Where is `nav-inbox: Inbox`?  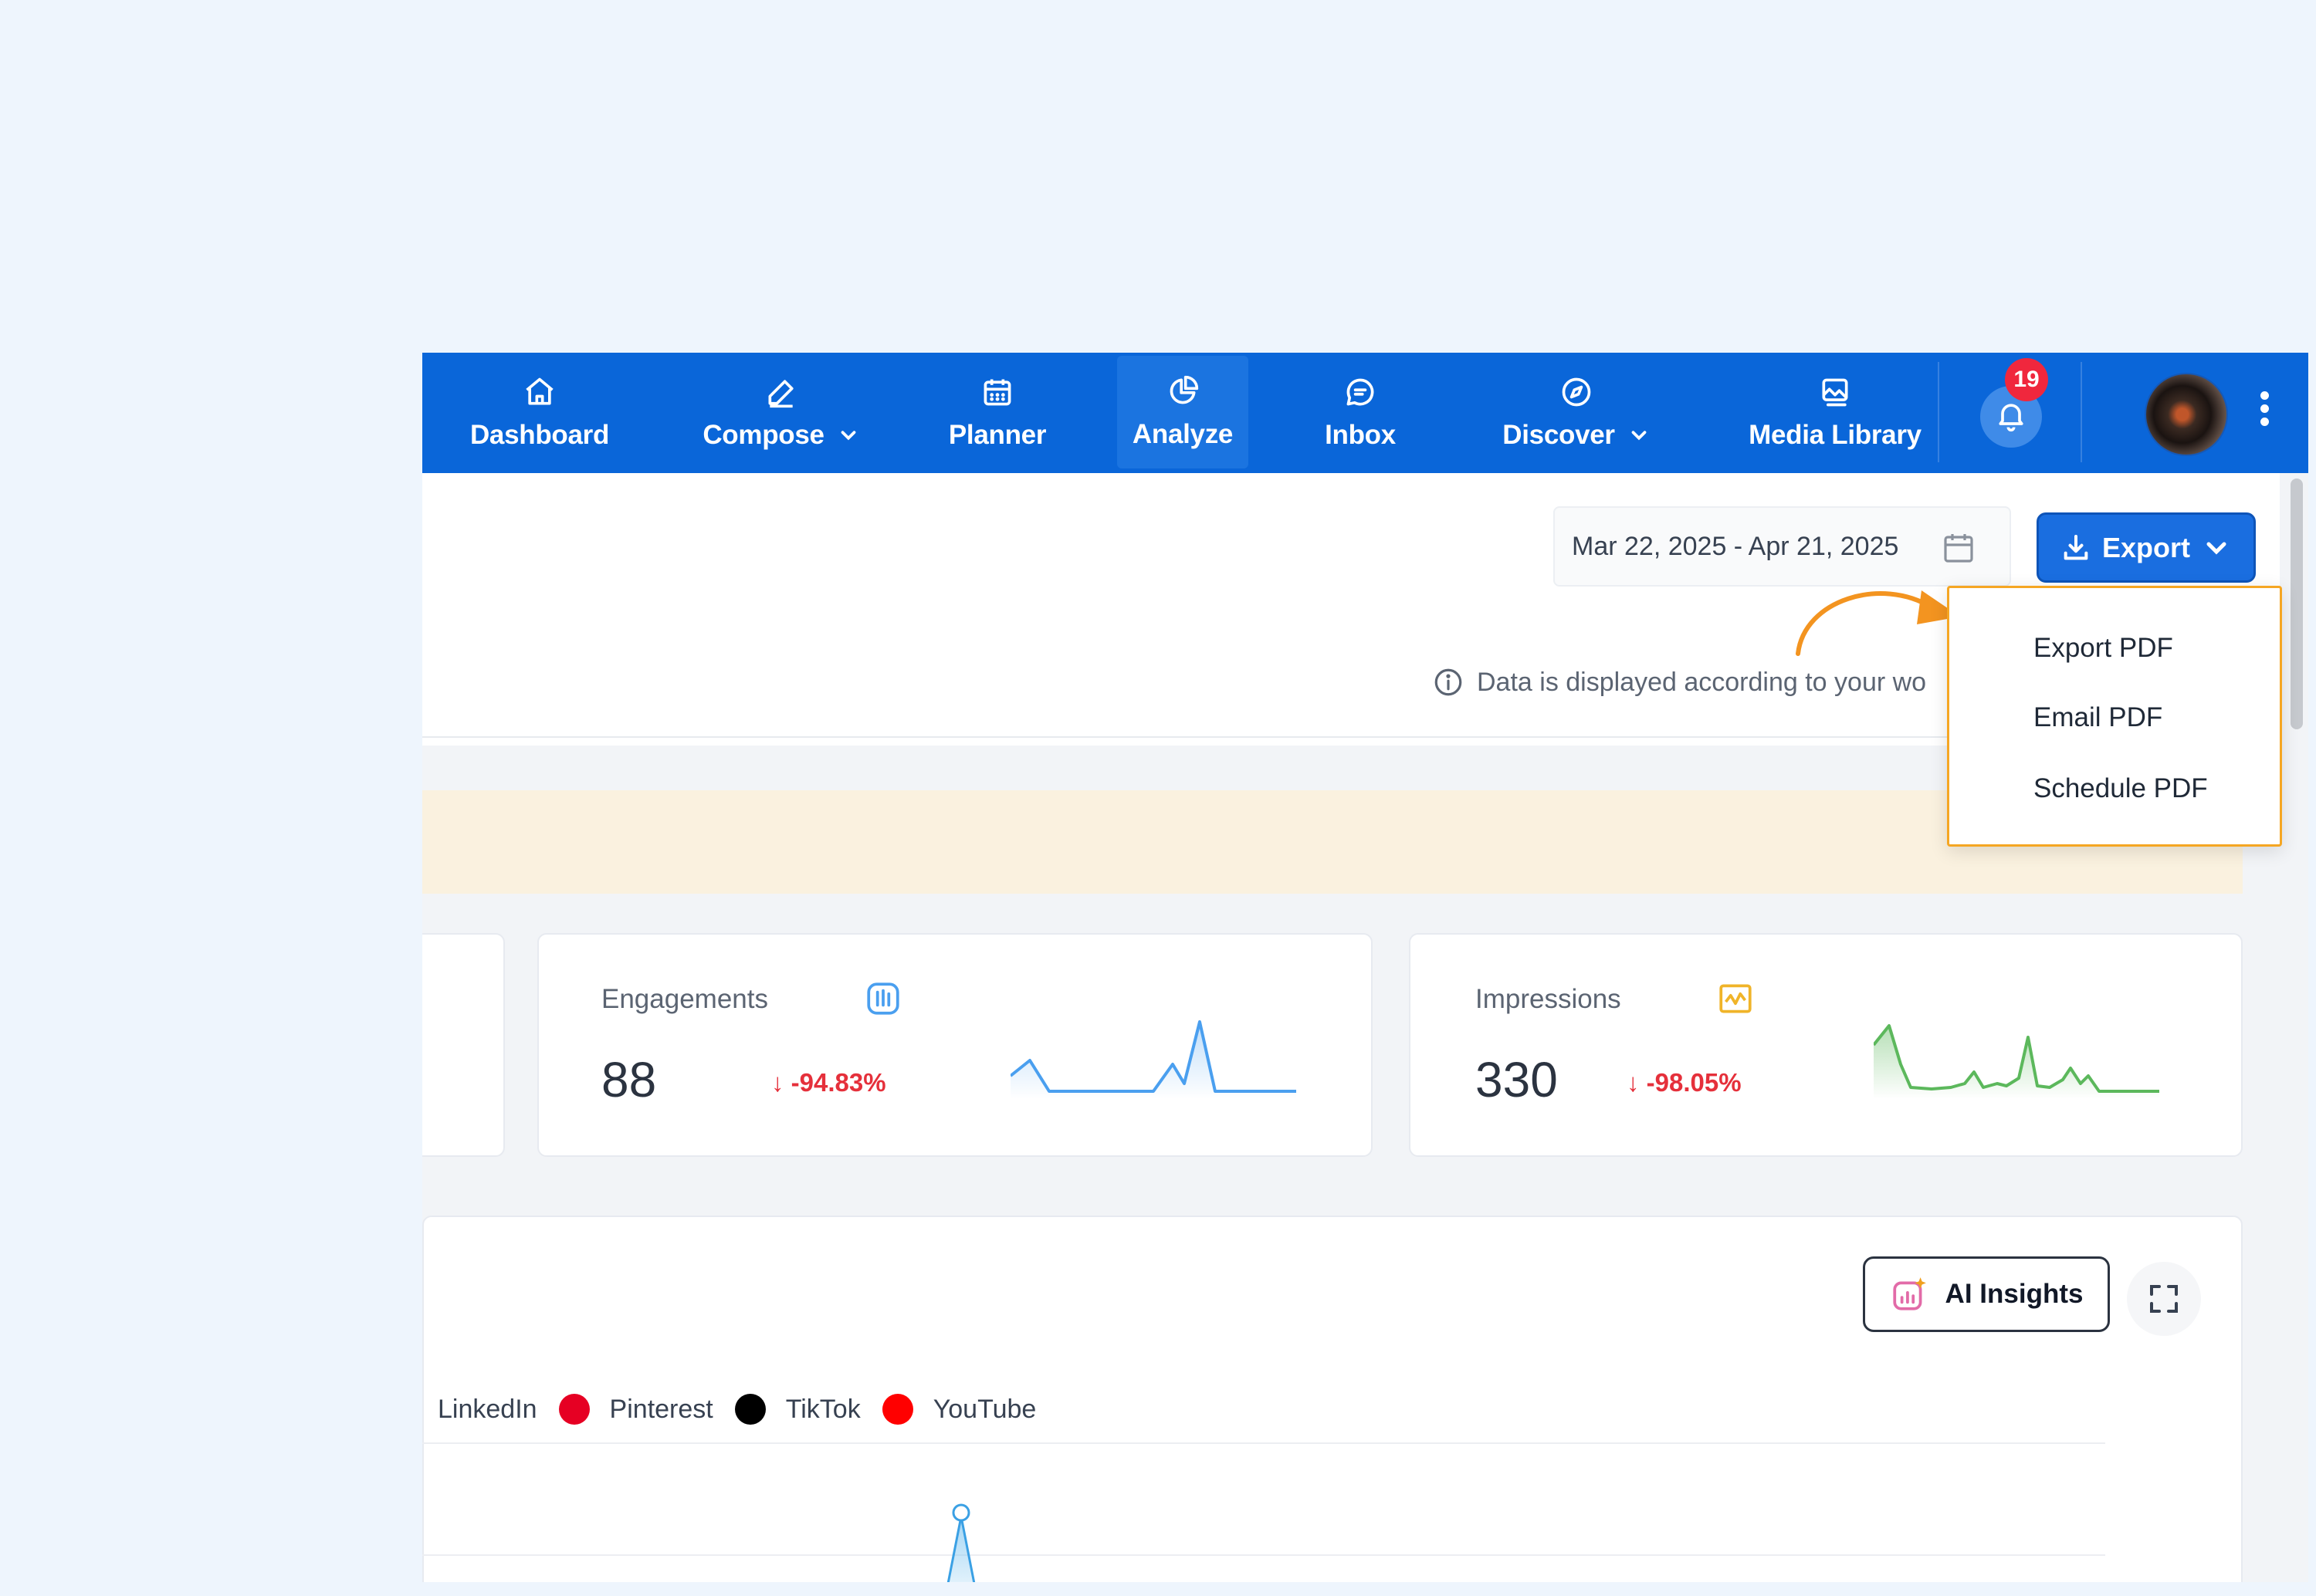 nav-inbox: Inbox is located at coordinates (1360, 413).